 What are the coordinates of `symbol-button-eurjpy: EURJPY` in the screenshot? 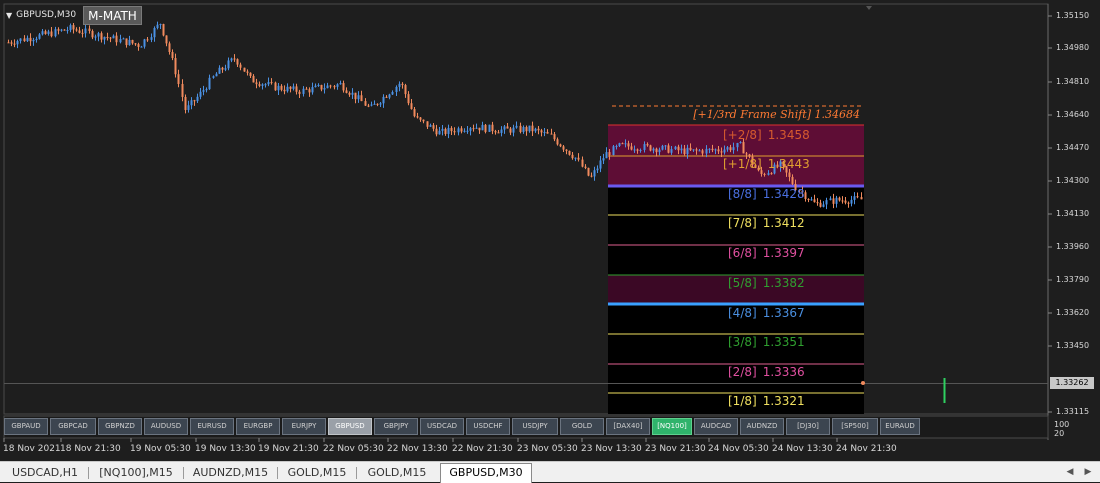 It's located at (304, 426).